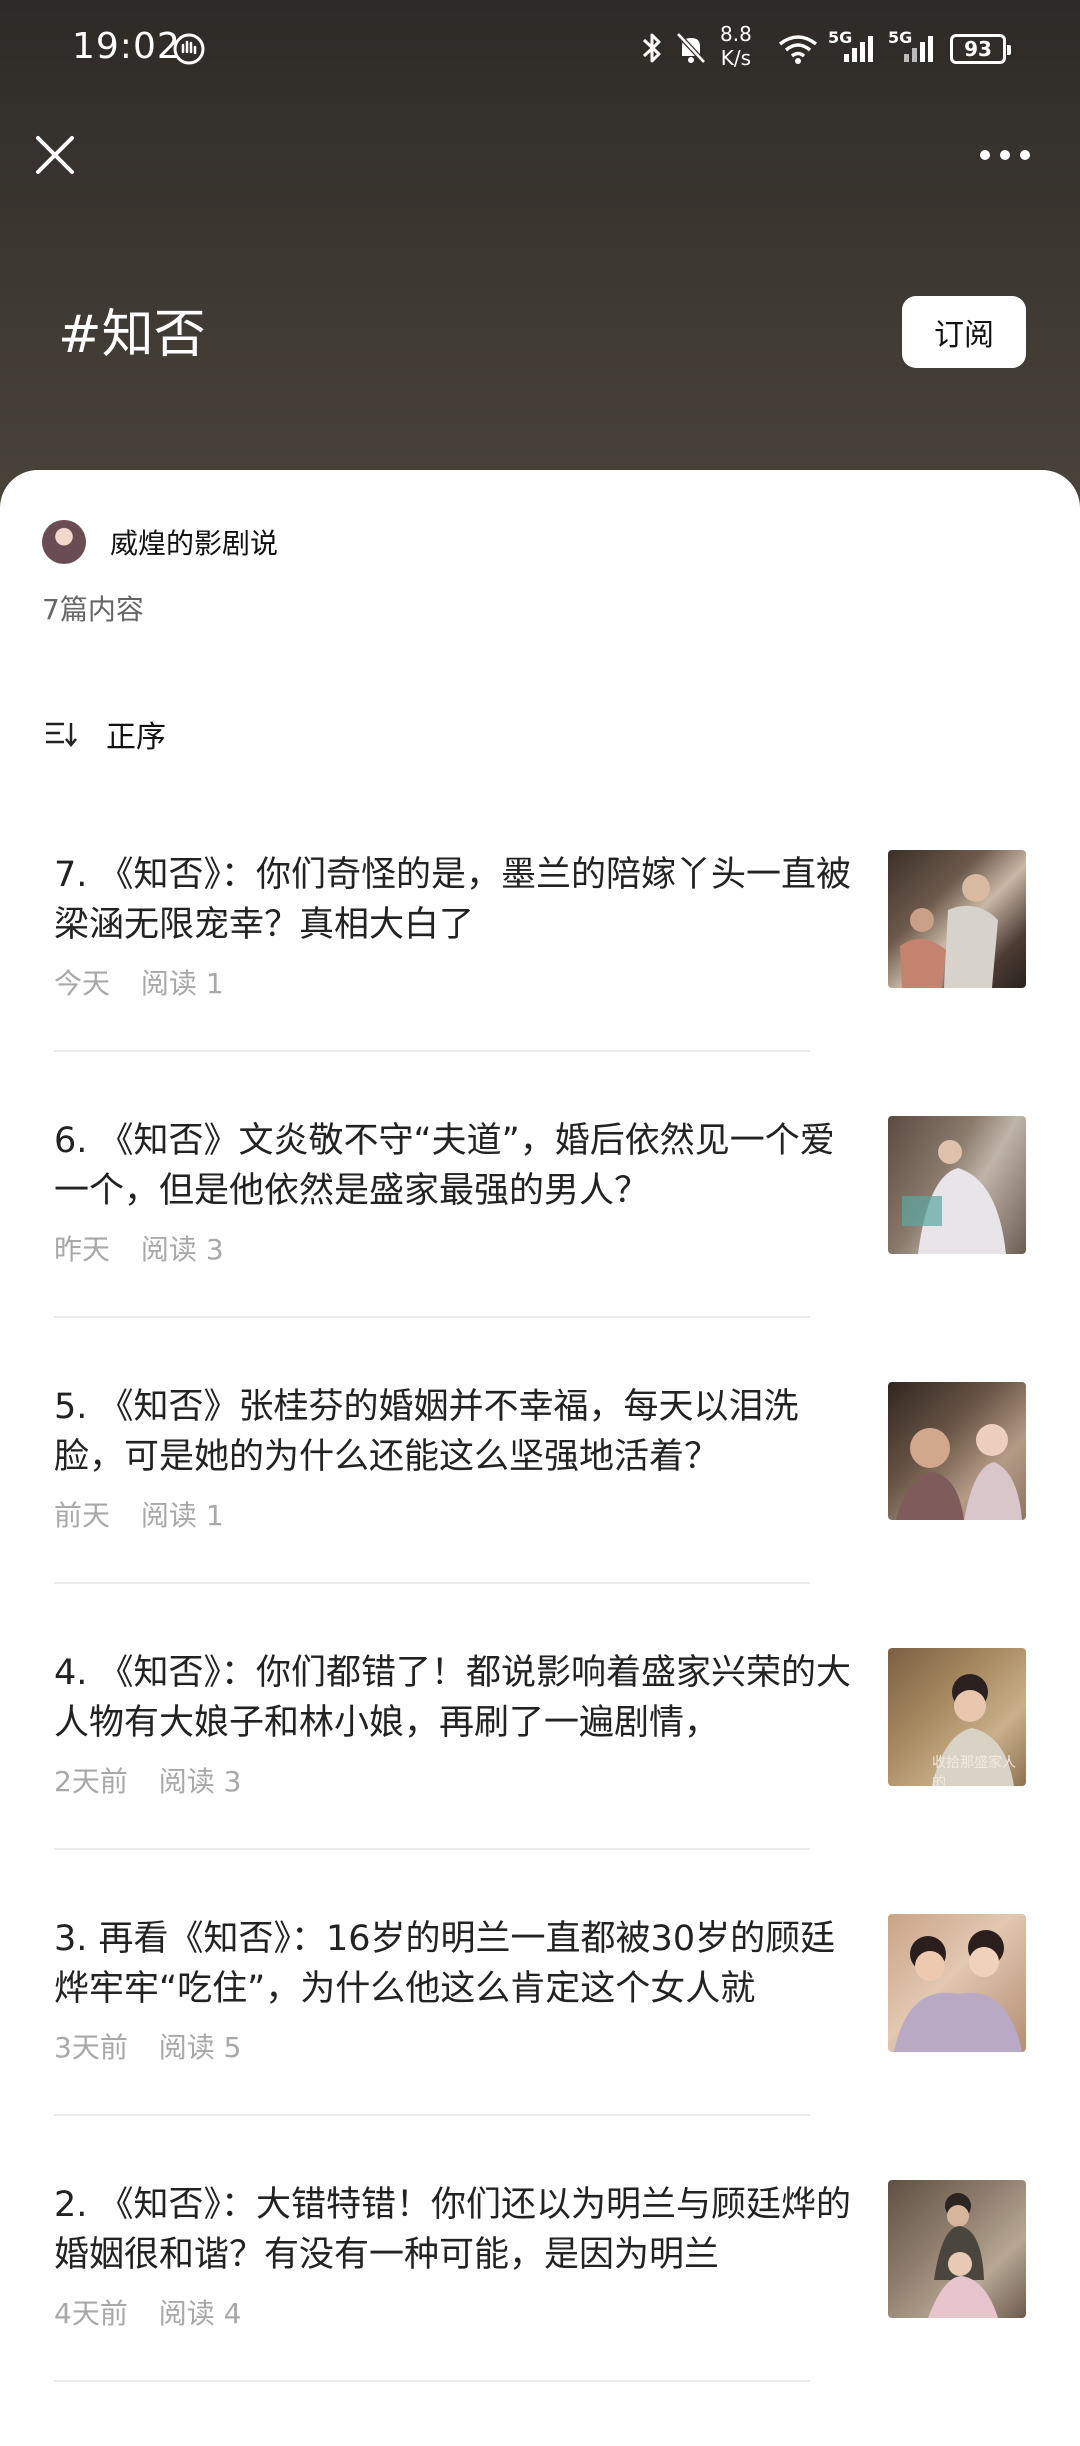 The width and height of the screenshot is (1080, 2446). What do you see at coordinates (147, 2046) in the screenshot?
I see `article-meta: 3天前 阅读 5` at bounding box center [147, 2046].